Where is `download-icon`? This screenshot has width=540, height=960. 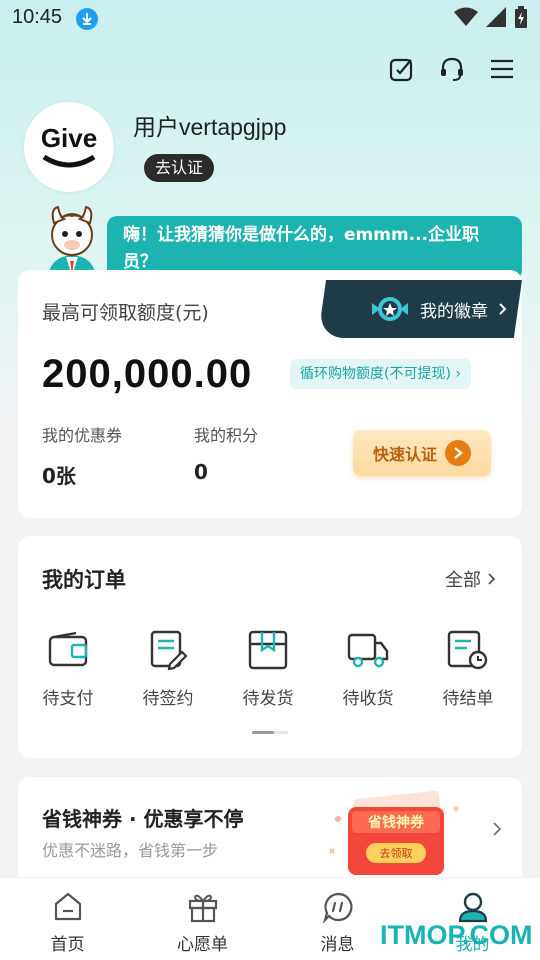 download-icon is located at coordinates (87, 19).